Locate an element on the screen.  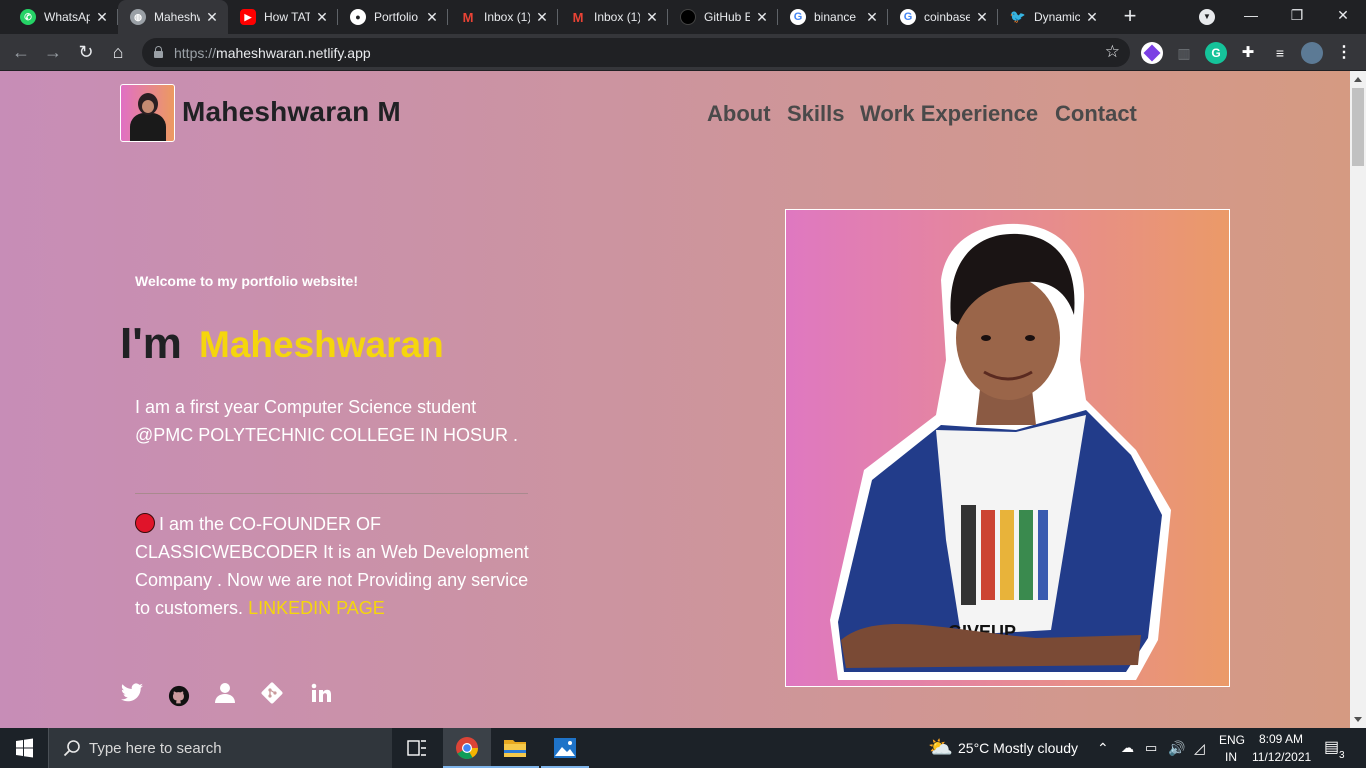
new-tab-button: + is located at coordinates (1130, 17).